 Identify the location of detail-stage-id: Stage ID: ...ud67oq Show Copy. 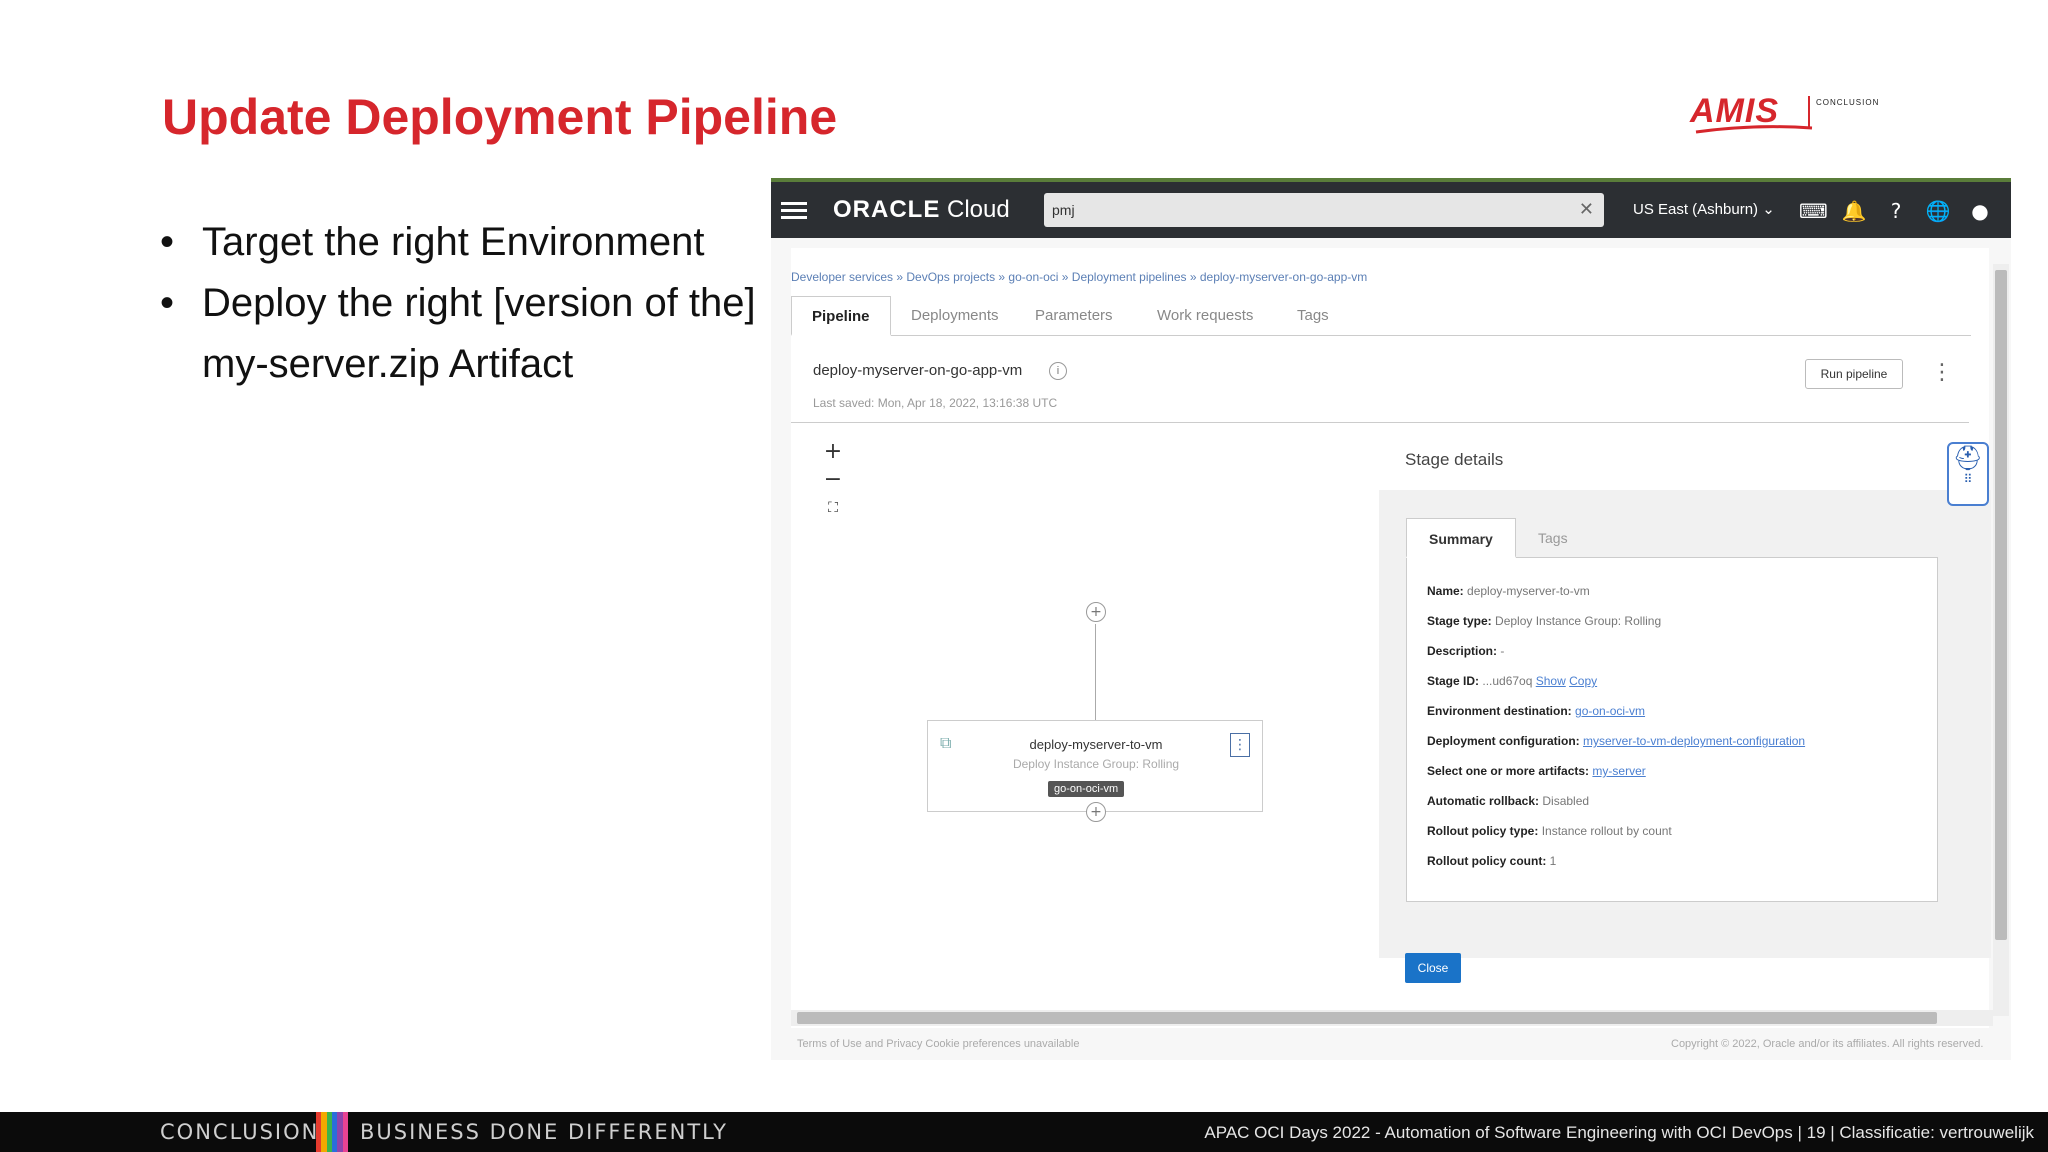
(1512, 681).